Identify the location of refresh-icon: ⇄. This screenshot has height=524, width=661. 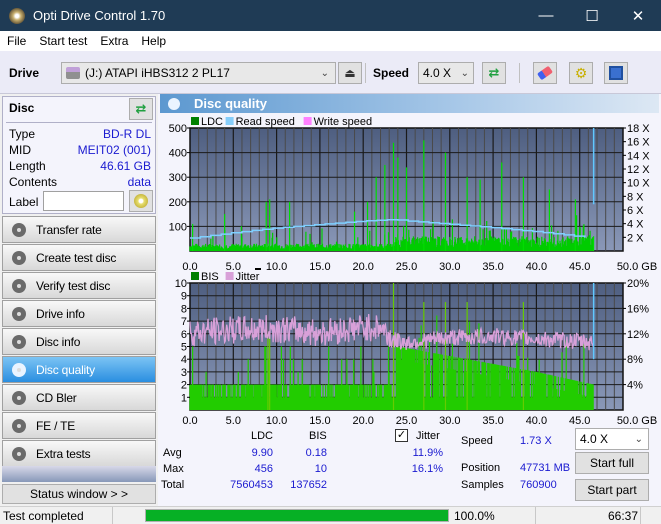
(141, 108).